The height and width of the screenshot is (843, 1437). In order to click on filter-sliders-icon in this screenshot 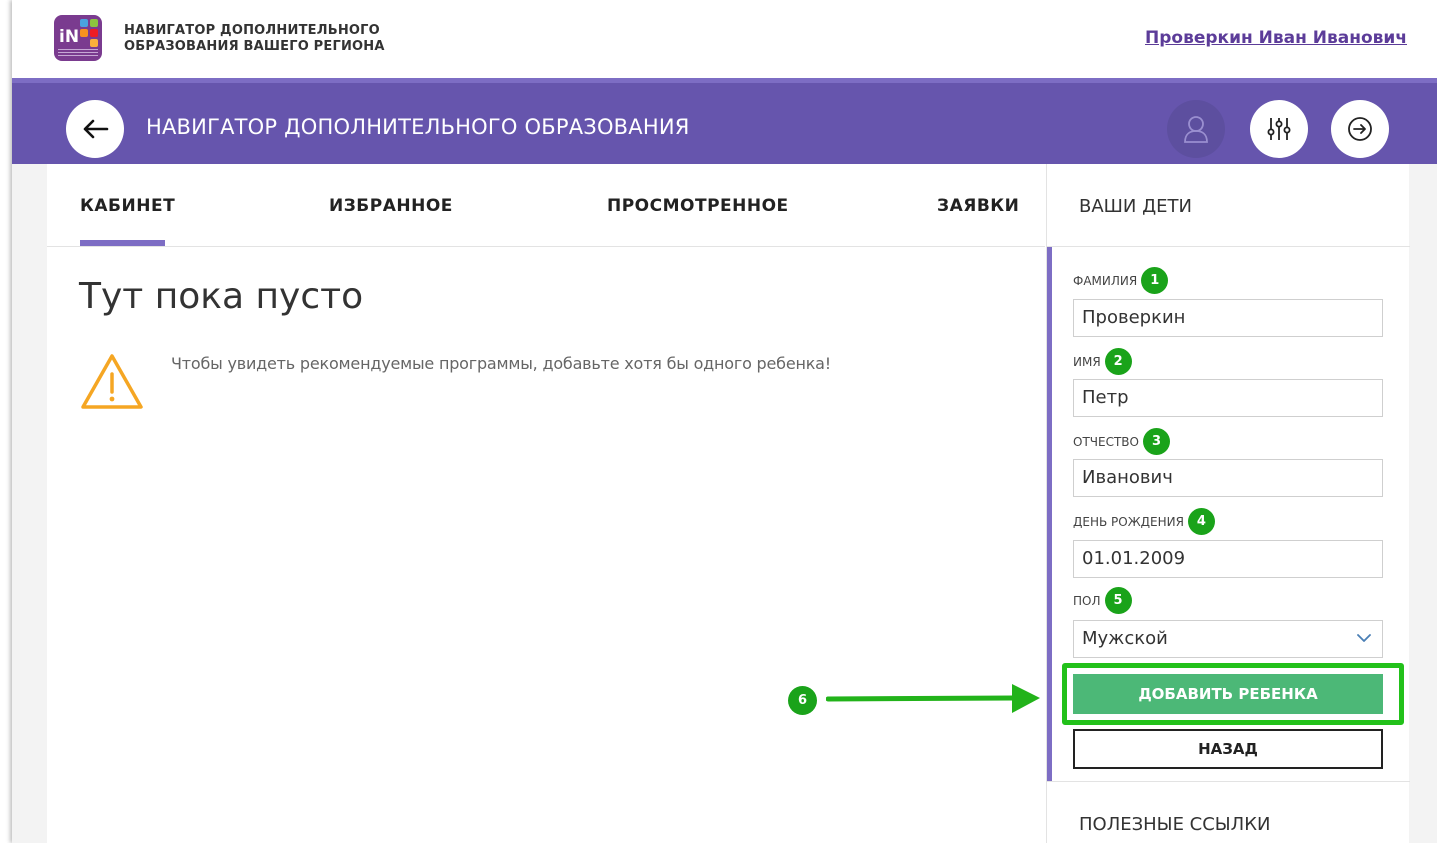, I will do `click(1279, 129)`.